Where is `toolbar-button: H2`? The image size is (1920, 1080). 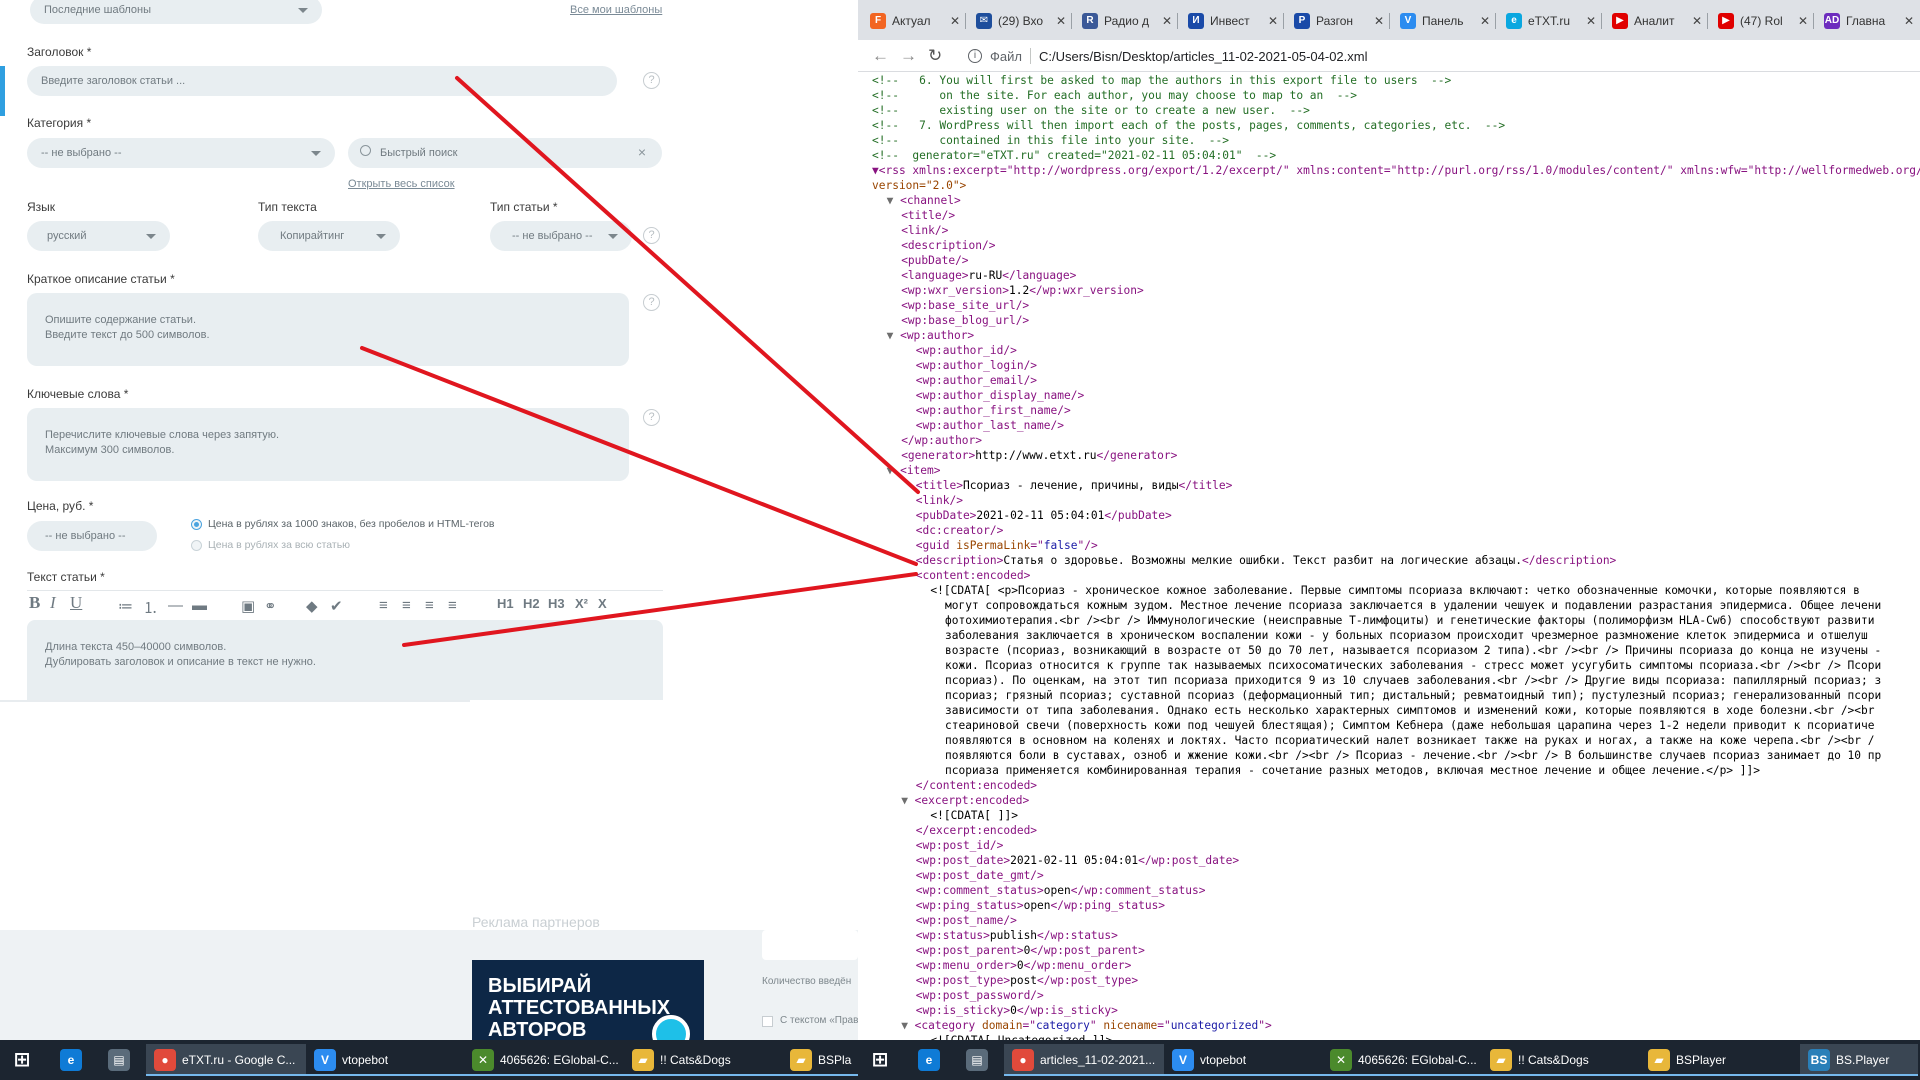 toolbar-button: H2 is located at coordinates (531, 603).